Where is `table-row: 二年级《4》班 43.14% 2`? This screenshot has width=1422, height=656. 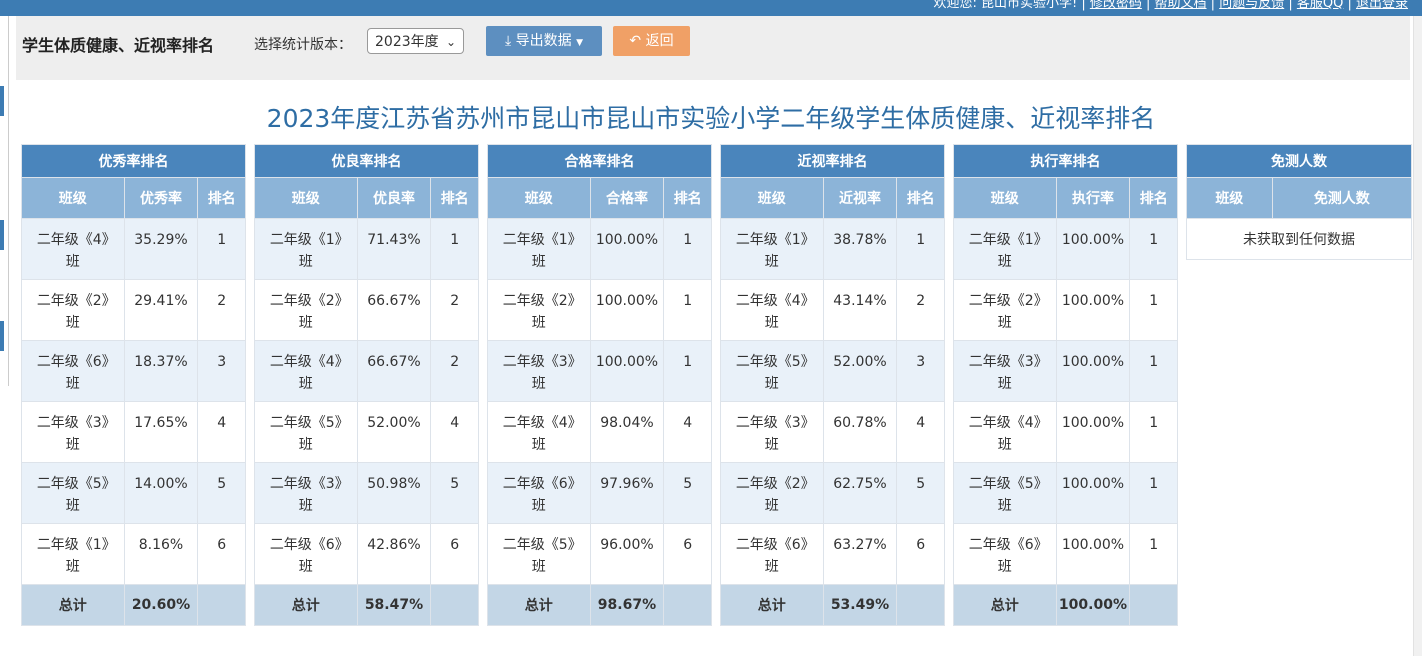 table-row: 二年级《4》班 43.14% 2 is located at coordinates (832, 310).